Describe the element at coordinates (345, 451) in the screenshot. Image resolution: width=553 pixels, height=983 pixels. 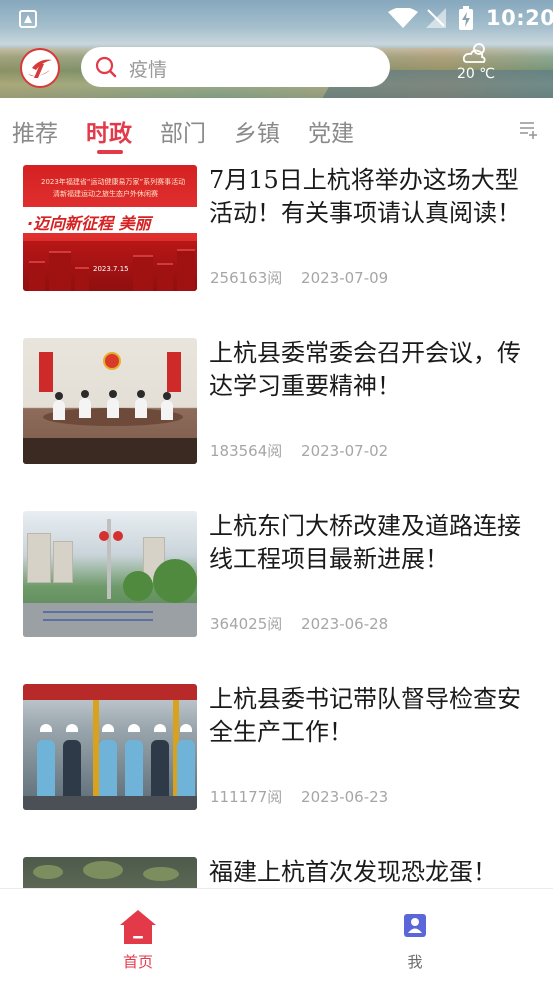
I see `publish-date: 2023-07-02` at that location.